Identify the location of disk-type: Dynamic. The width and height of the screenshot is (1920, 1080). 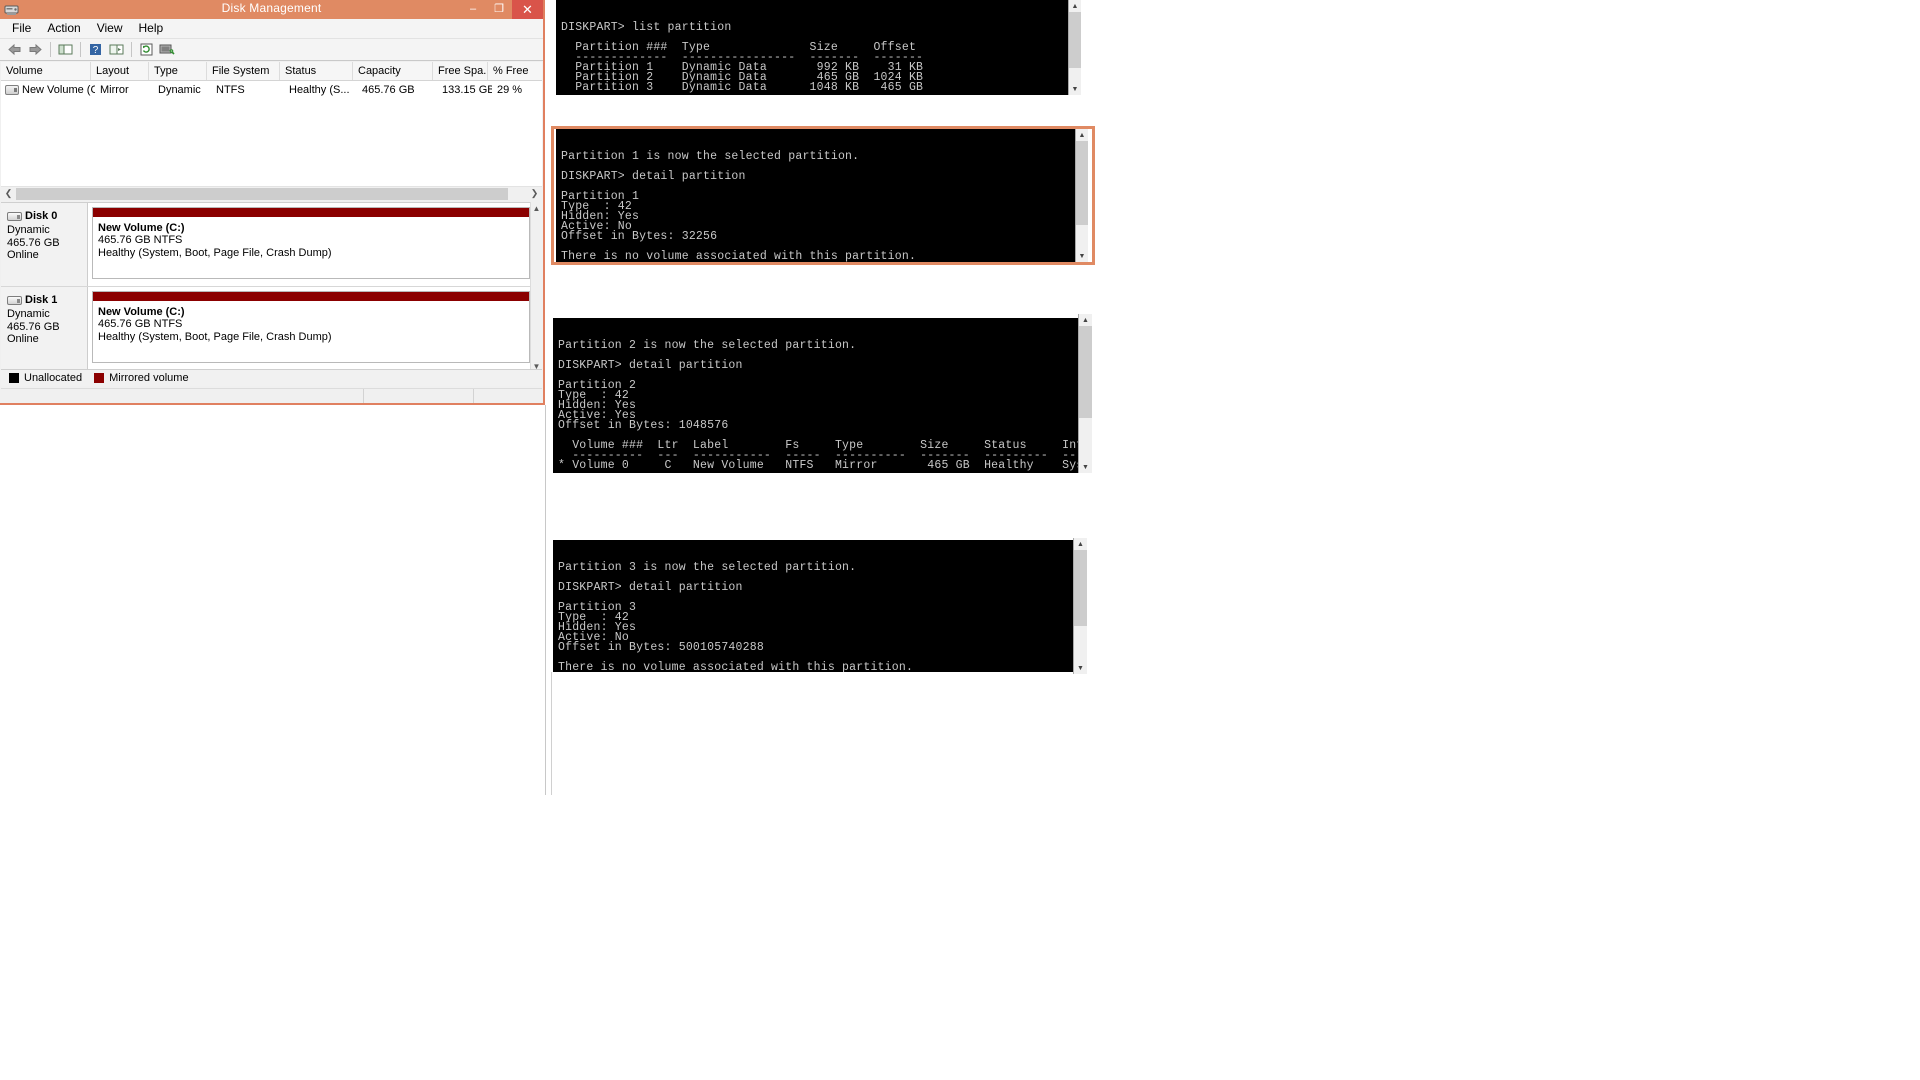
(28, 314).